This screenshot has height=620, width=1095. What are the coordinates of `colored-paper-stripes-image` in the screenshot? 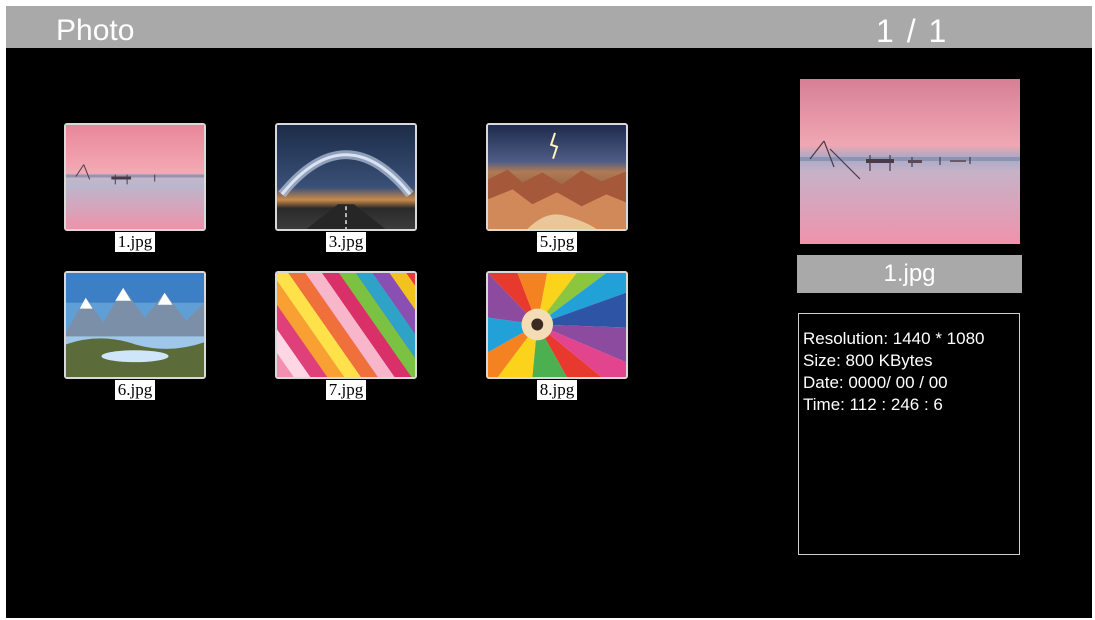 It's located at (346, 325).